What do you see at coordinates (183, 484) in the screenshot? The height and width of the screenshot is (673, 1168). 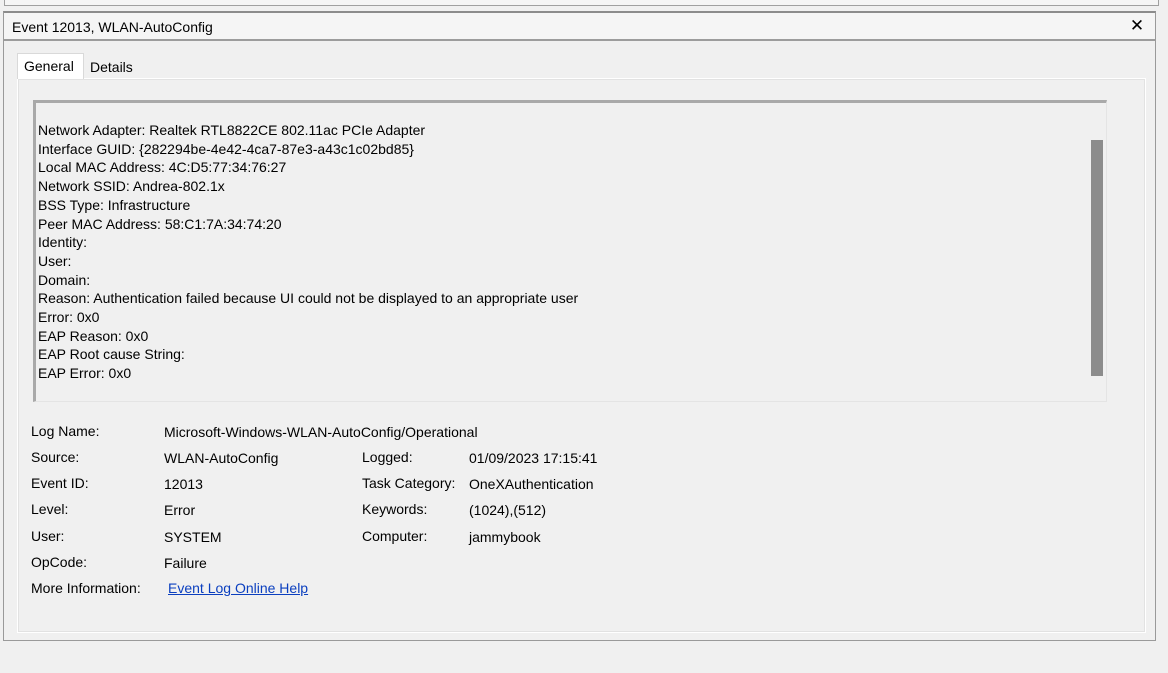 I see `event-id-value: 12013` at bounding box center [183, 484].